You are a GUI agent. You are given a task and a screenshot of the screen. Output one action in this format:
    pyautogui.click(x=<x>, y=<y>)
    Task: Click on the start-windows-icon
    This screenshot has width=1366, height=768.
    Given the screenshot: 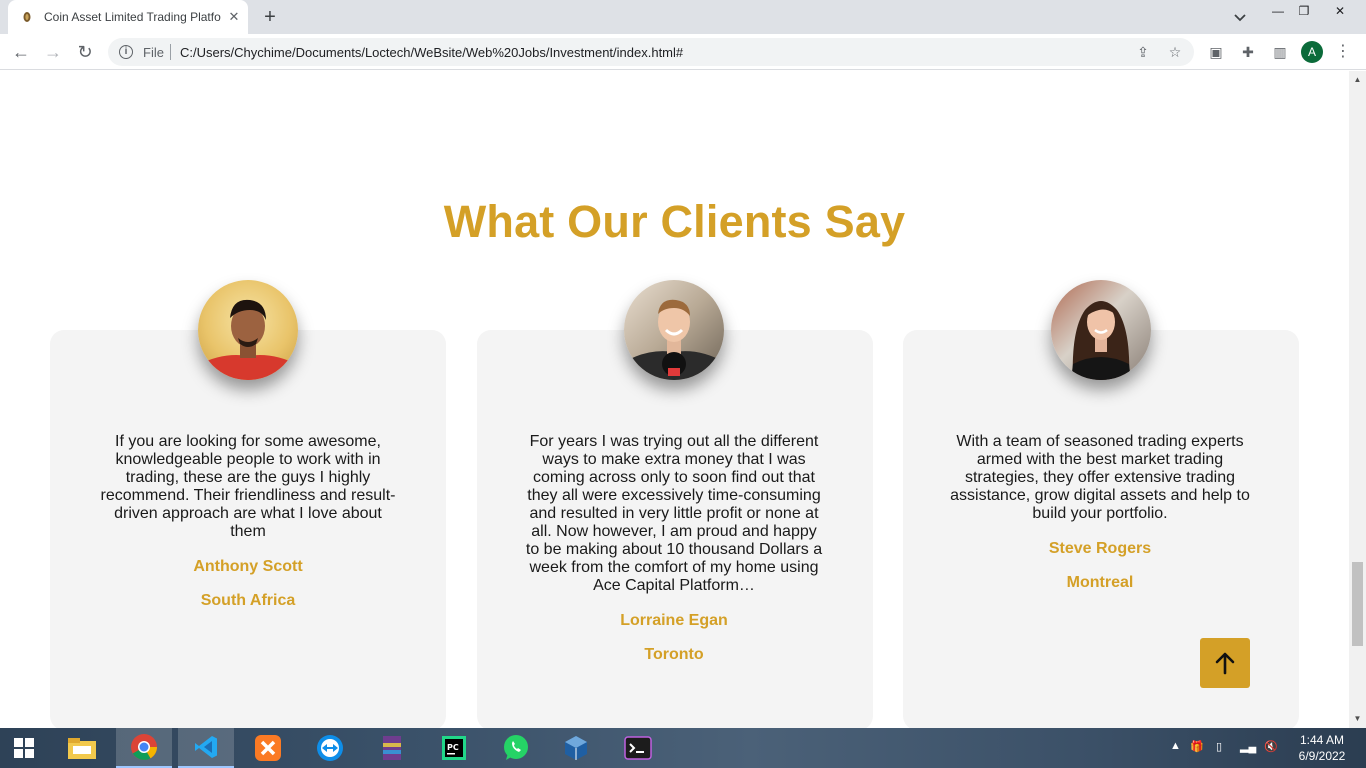 What is the action you would take?
    pyautogui.click(x=24, y=748)
    